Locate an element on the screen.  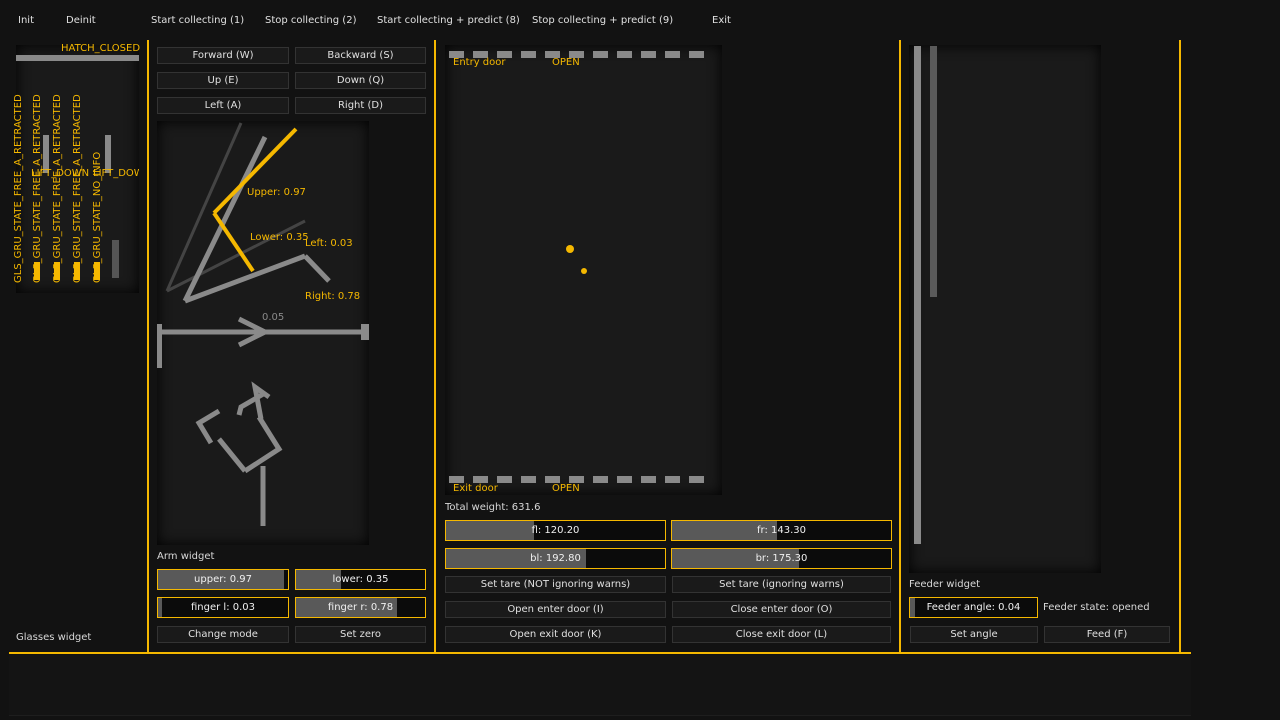
hatch-label: HATCH_CLOSED is located at coordinates (101, 48).